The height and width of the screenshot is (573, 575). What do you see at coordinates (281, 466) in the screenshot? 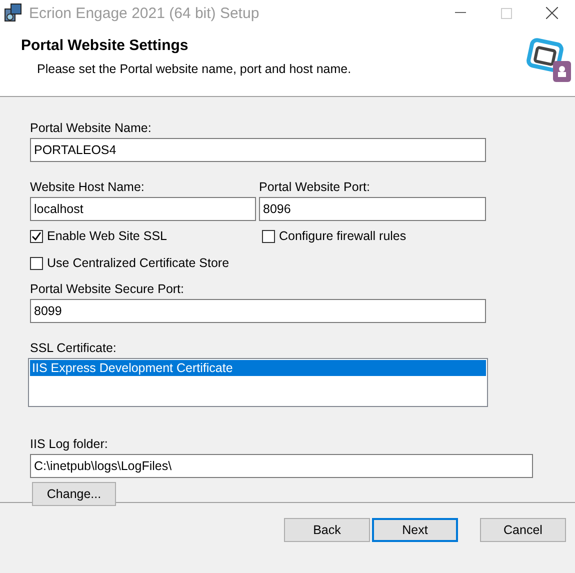
I see `input-field: C:\inetpub\logs\LogFiles\` at bounding box center [281, 466].